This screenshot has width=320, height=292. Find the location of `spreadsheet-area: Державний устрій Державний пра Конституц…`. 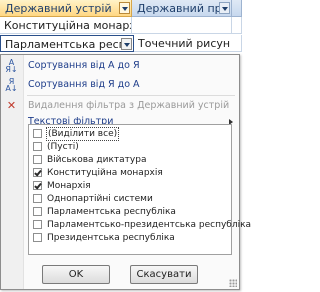

spreadsheet-area: Державний устрій Державний пра Конституц… is located at coordinates (121, 27).